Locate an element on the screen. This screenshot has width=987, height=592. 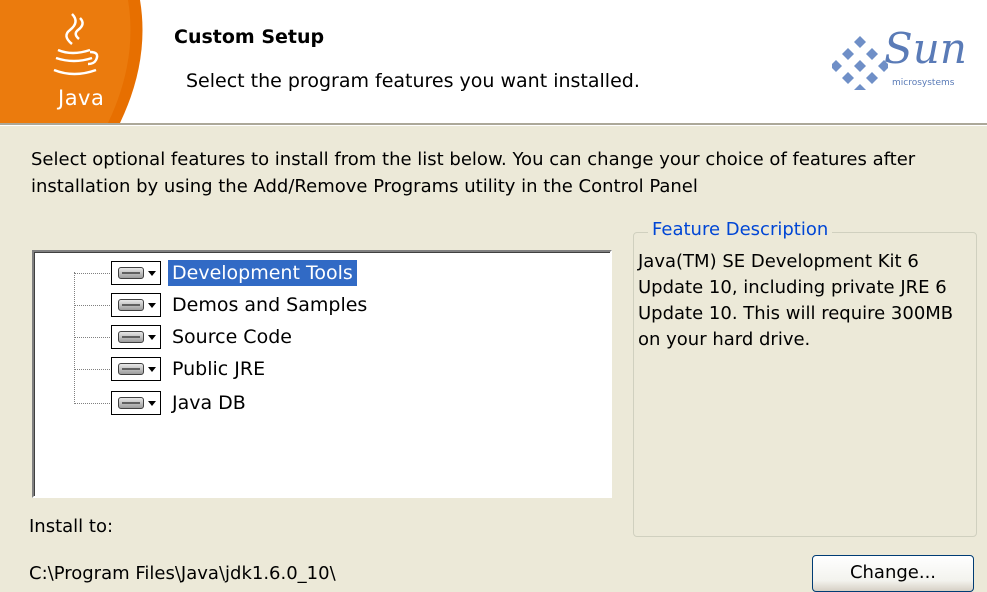
install-path-value: C:\Program Files\Java\jdk1.6.0_10\ is located at coordinates (182, 573).